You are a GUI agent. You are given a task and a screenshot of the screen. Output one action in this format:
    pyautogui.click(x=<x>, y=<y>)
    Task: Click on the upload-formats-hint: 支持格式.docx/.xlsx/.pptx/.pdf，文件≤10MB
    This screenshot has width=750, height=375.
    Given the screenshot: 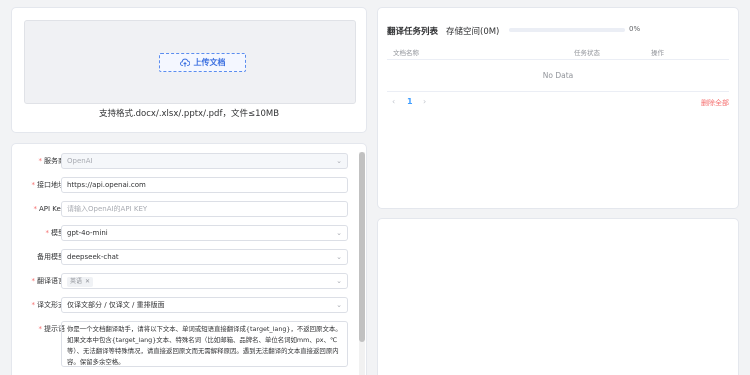 What is the action you would take?
    pyautogui.click(x=189, y=114)
    